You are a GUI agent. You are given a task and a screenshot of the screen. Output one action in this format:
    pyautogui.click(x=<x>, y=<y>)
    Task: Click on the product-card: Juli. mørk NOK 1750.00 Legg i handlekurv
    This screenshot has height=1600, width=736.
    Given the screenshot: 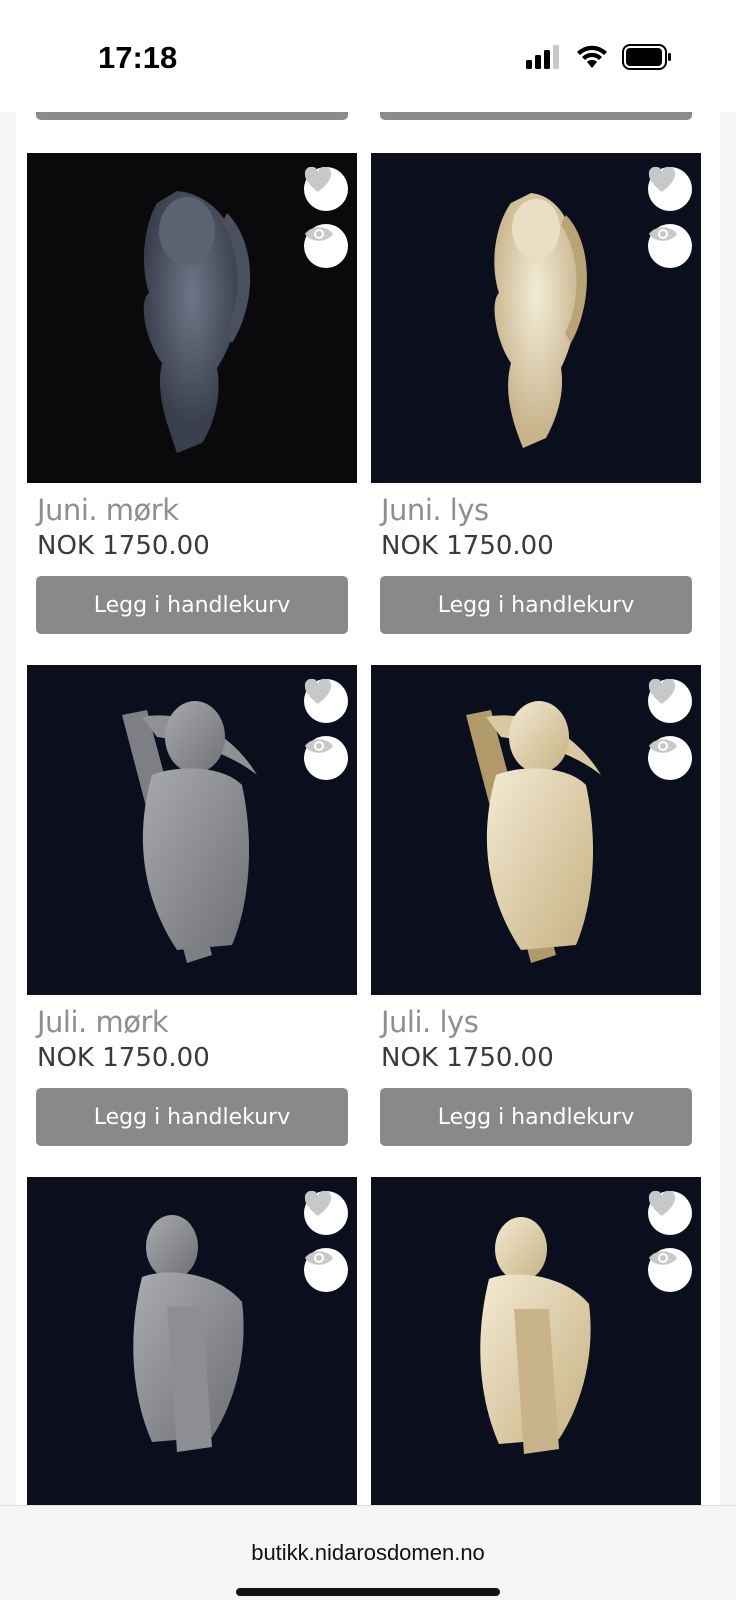 What is the action you would take?
    pyautogui.click(x=192, y=905)
    